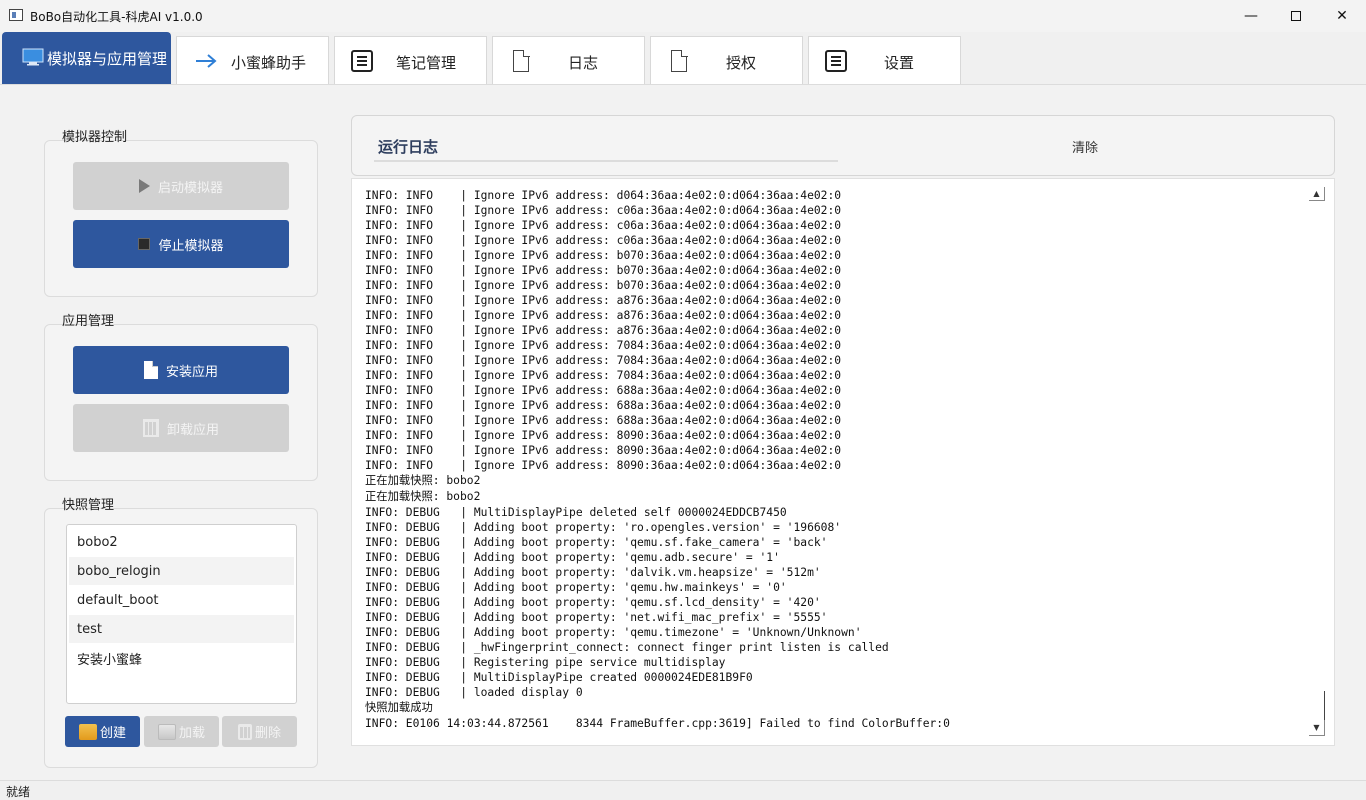  What do you see at coordinates (112, 733) in the screenshot?
I see `create-snapshot-label: 创建` at bounding box center [112, 733].